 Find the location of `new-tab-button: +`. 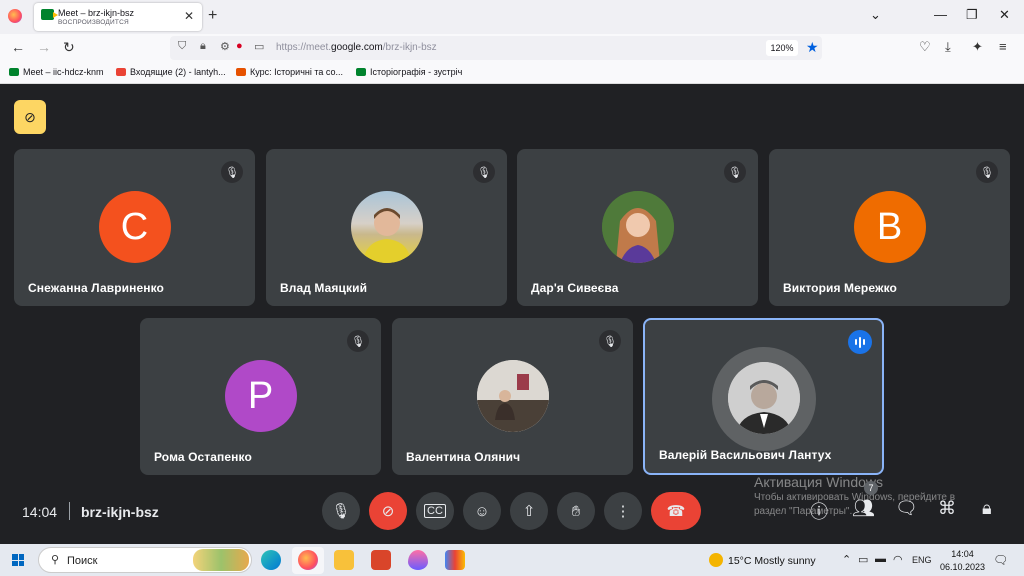

new-tab-button: + is located at coordinates (212, 16).